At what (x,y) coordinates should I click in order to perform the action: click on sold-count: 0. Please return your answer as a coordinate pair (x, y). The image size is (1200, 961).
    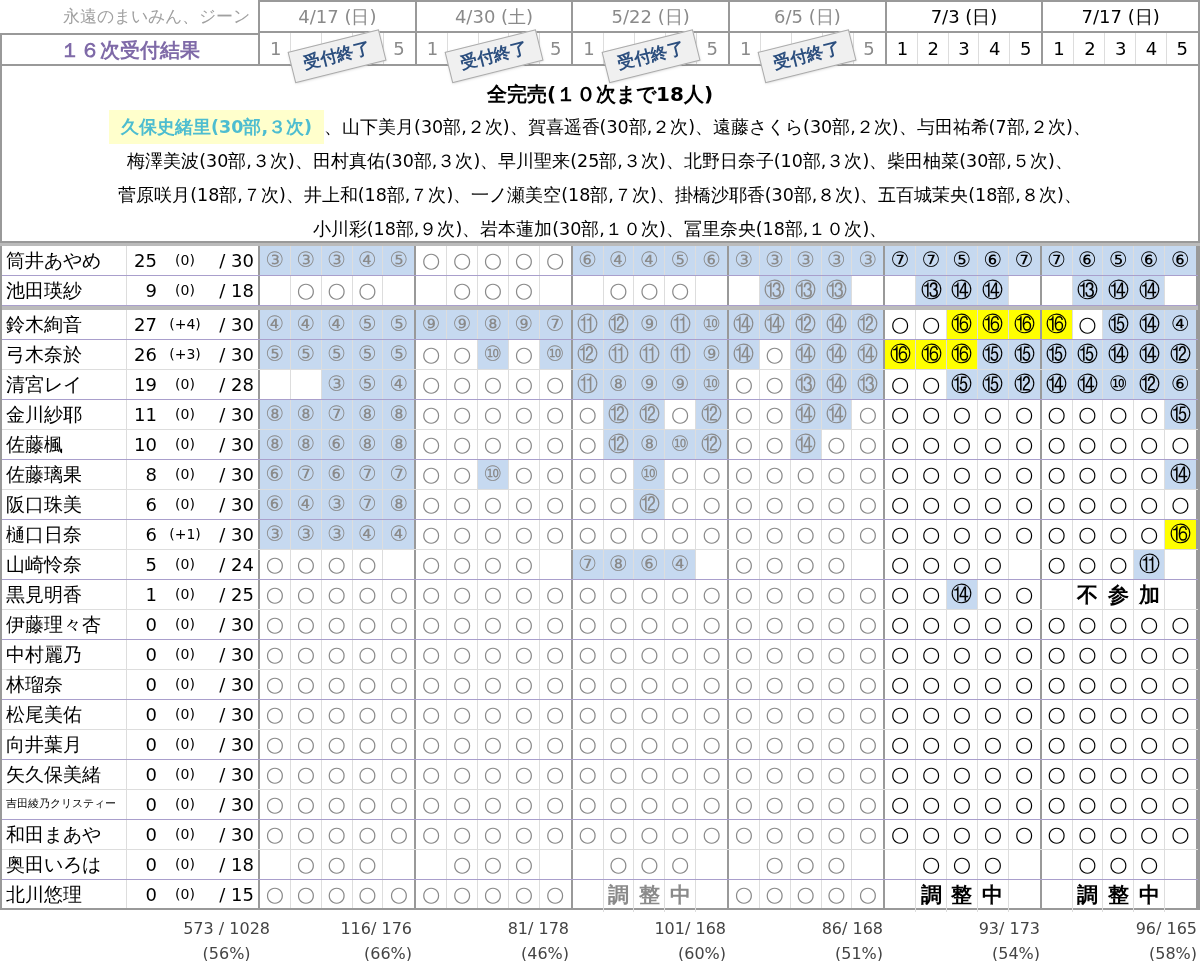
    Looking at the image, I should click on (150, 655).